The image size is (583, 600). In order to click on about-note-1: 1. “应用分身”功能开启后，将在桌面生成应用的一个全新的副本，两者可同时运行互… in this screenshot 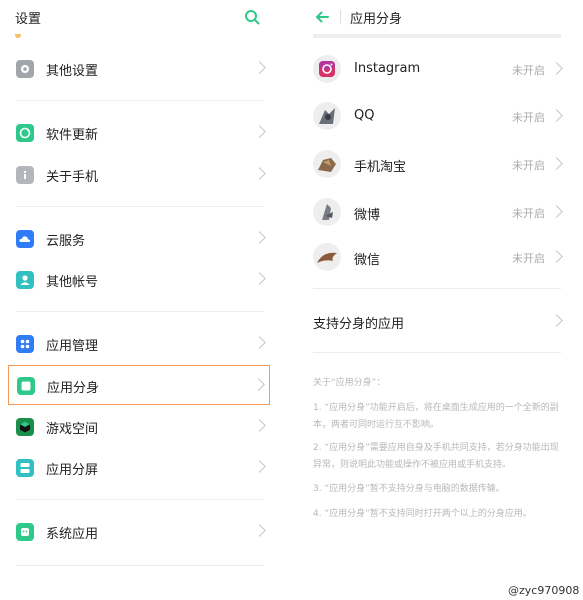, I will do `click(436, 416)`.